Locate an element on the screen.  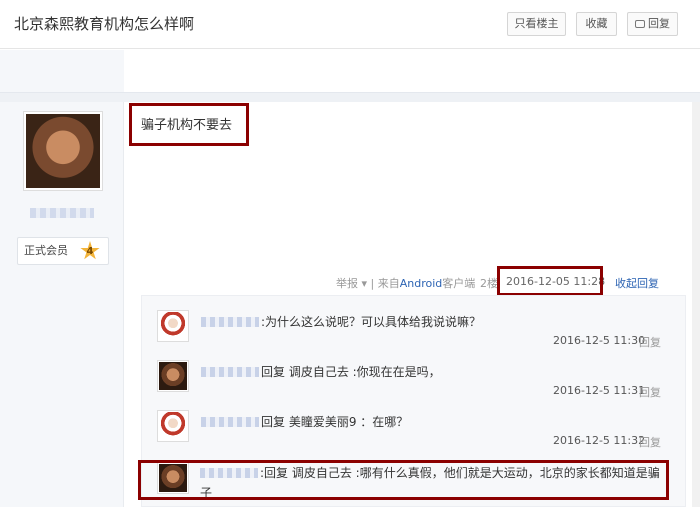
reply-text: 回复 美瞳爱美丽9 ：在哪？ is located at coordinates (304, 421).